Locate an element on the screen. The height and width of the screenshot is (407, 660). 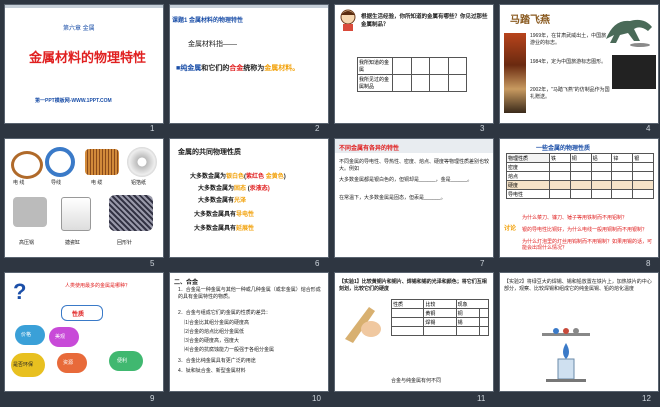
caption-3: 电 缆 is located at coordinates (97, 183).